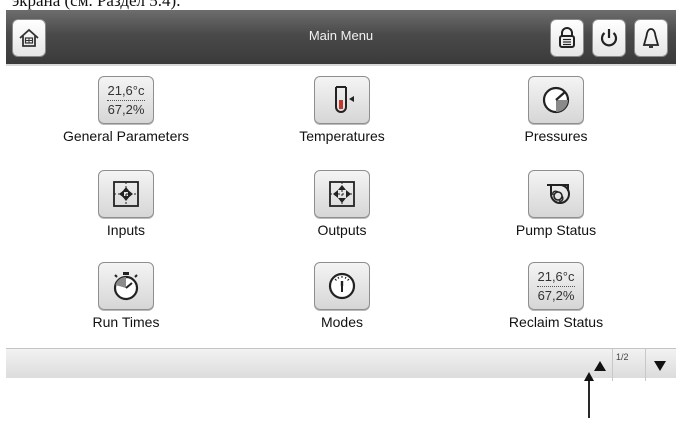 The width and height of the screenshot is (676, 421). I want to click on menu-item-modes: Modes, so click(342, 303).